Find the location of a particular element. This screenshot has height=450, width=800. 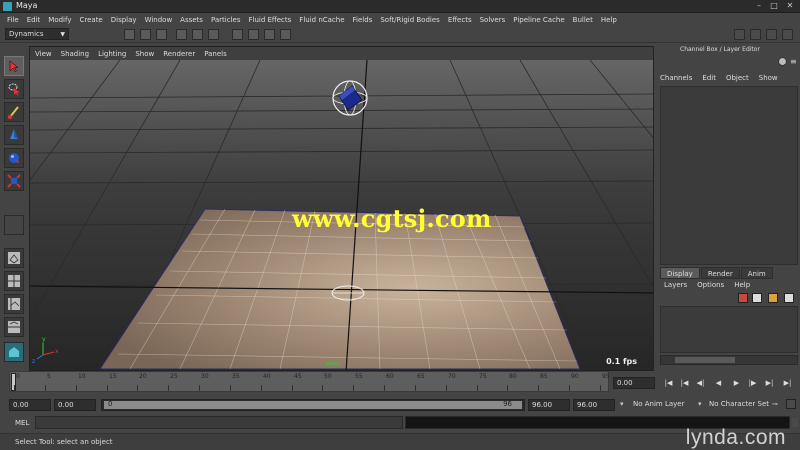

playback-end-field: 96.00 is located at coordinates (549, 405).